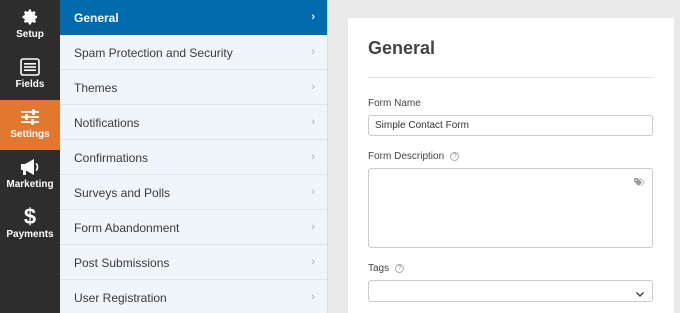  I want to click on rail-item-label: Settings, so click(30, 134).